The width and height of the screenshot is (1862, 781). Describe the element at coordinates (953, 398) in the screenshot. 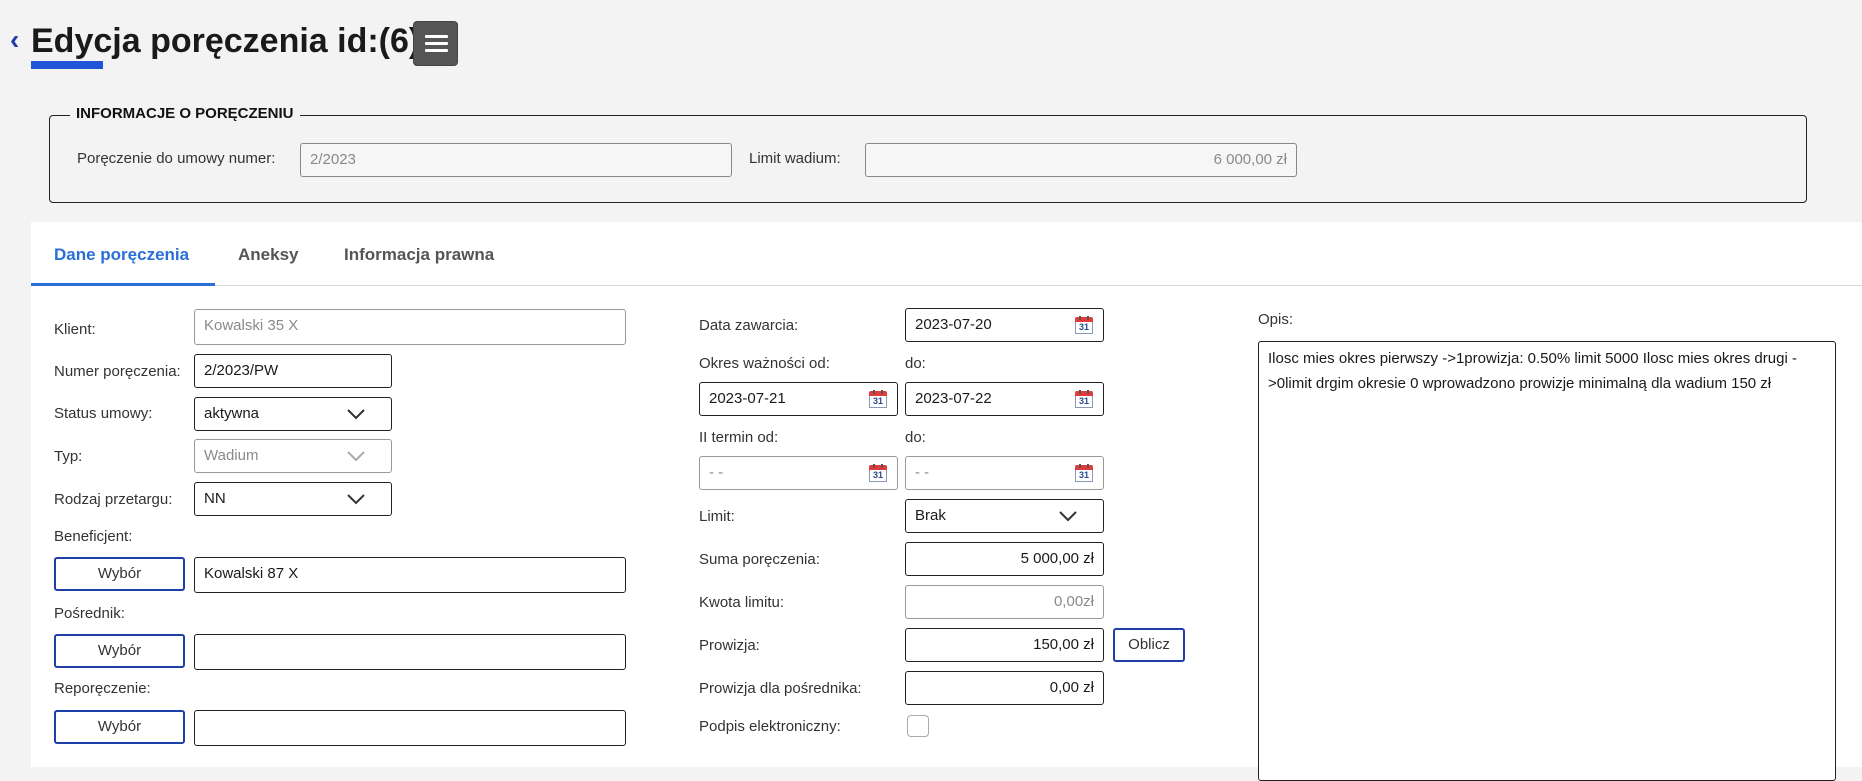

I see `validity-to-value: 2023-07-22` at that location.